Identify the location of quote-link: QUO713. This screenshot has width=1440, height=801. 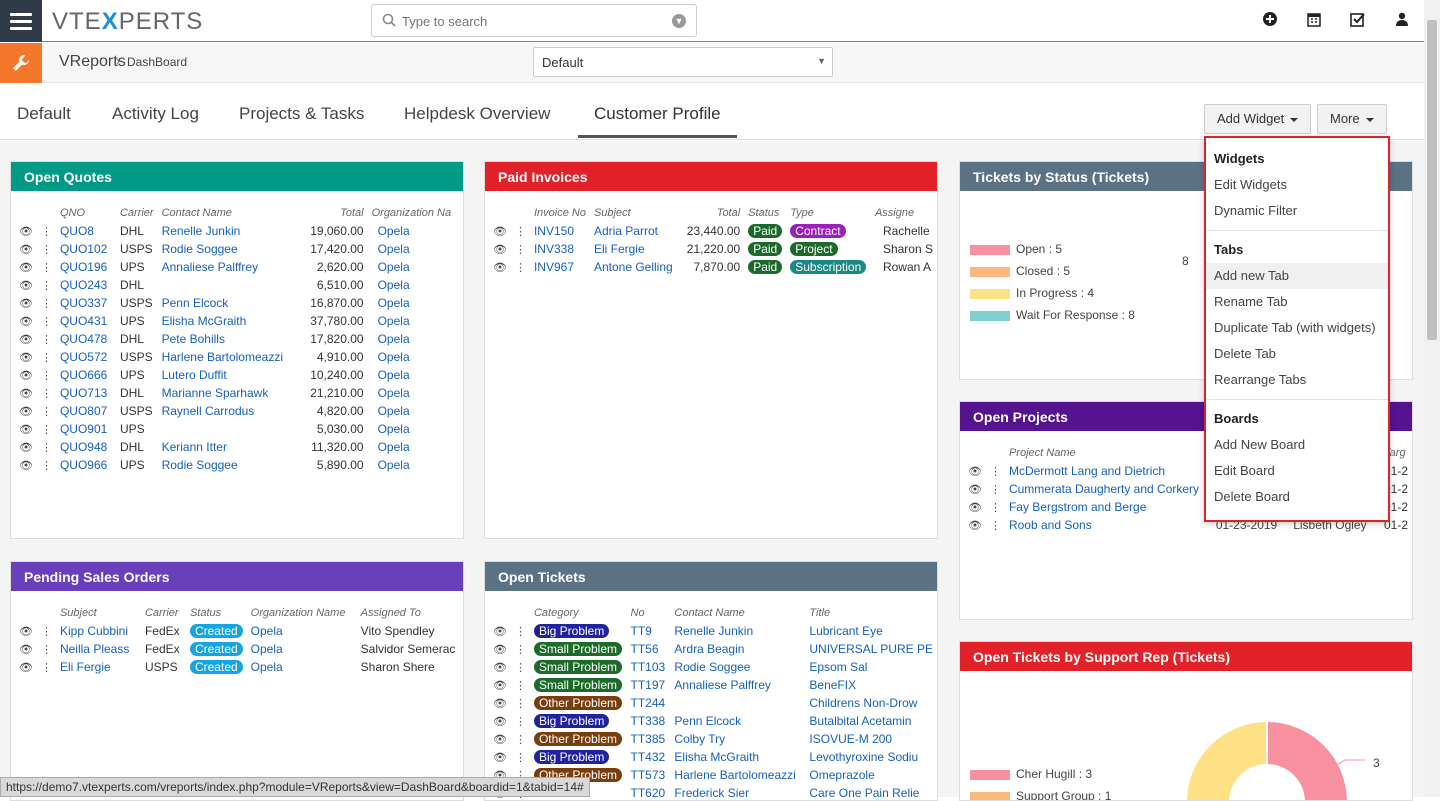
(83, 393).